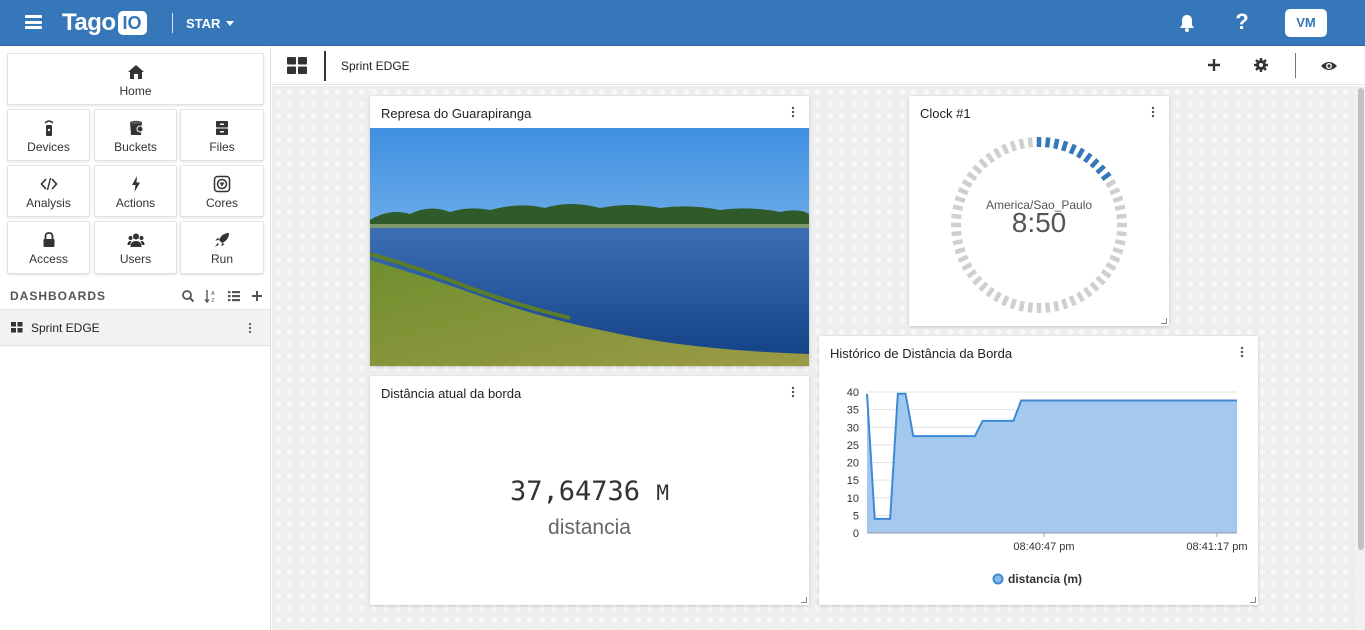  Describe the element at coordinates (375, 66) in the screenshot. I see `dashboard-title: Sprint EDGE` at that location.